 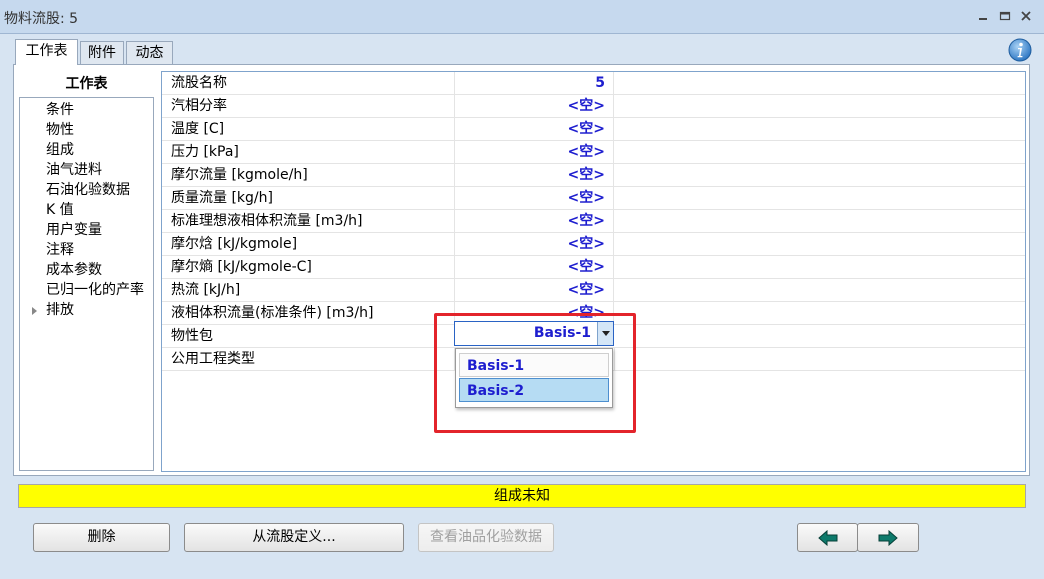 What do you see at coordinates (74, 270) in the screenshot?
I see `nav-item-cost-parameters: 成本参数` at bounding box center [74, 270].